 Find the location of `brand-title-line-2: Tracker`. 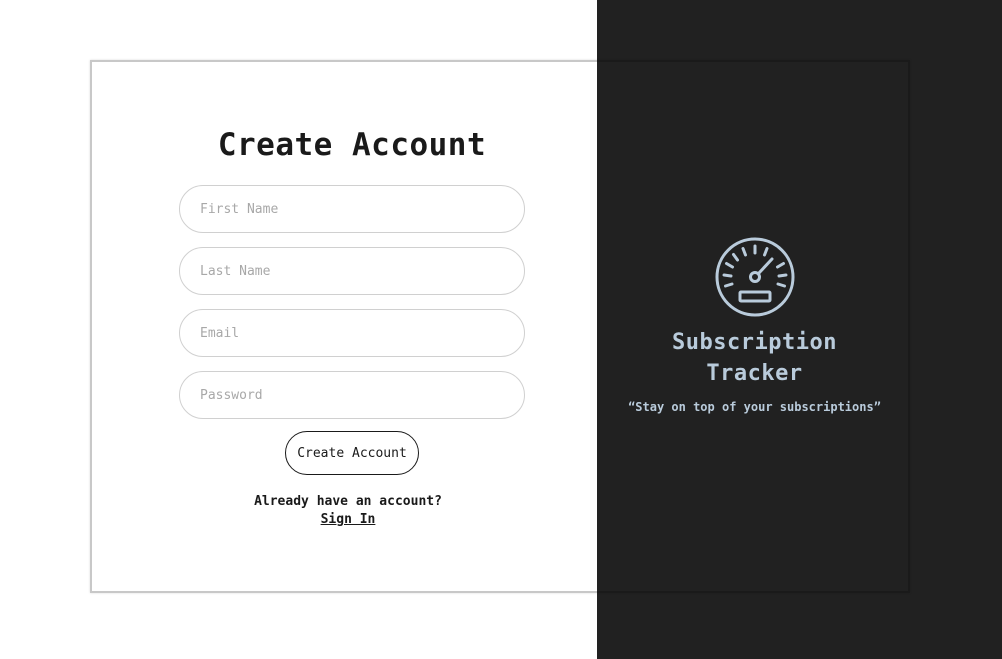

brand-title-line-2: Tracker is located at coordinates (754, 373).